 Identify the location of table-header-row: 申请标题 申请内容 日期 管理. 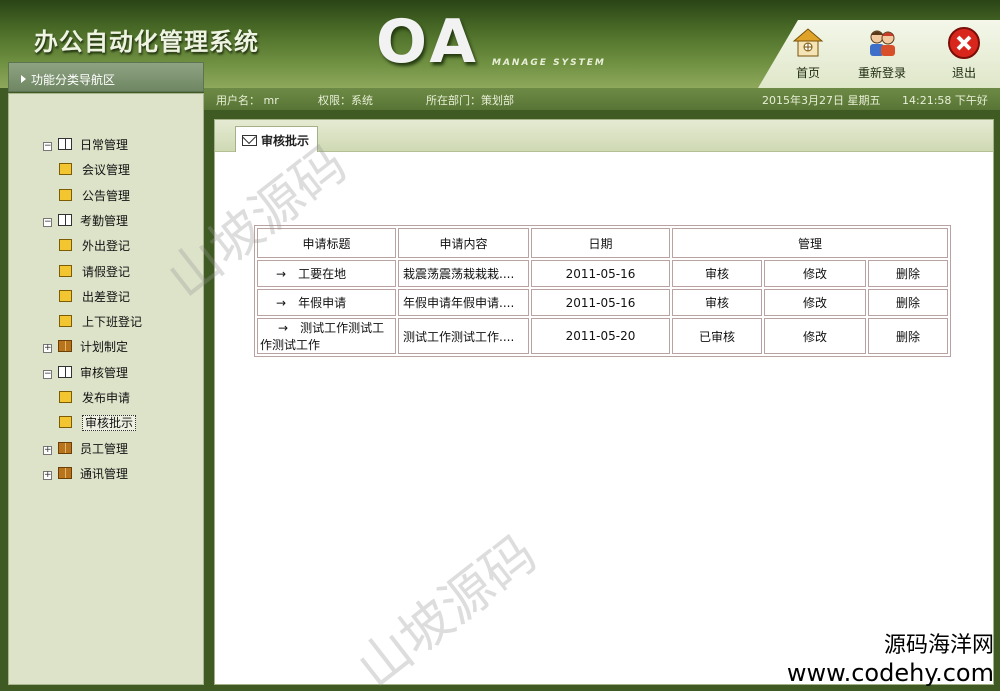
(602, 243).